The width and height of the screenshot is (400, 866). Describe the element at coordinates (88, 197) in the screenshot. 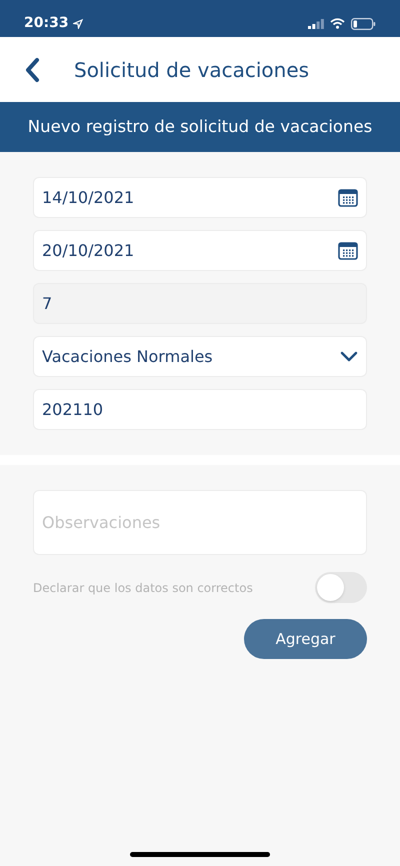

I see `date-value: 14/10/2021` at that location.